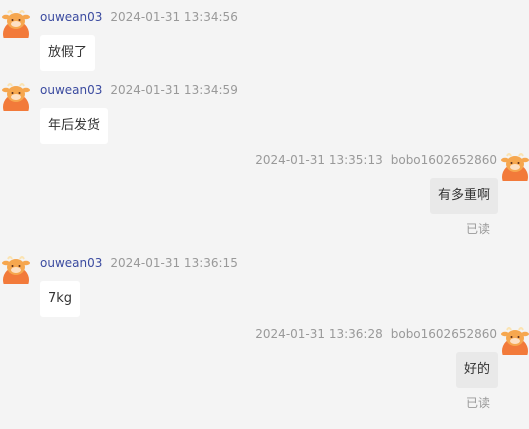 This screenshot has height=429, width=529. Describe the element at coordinates (174, 17) in the screenshot. I see `message-timestamp: 2024-01-31 13:34:56` at that location.